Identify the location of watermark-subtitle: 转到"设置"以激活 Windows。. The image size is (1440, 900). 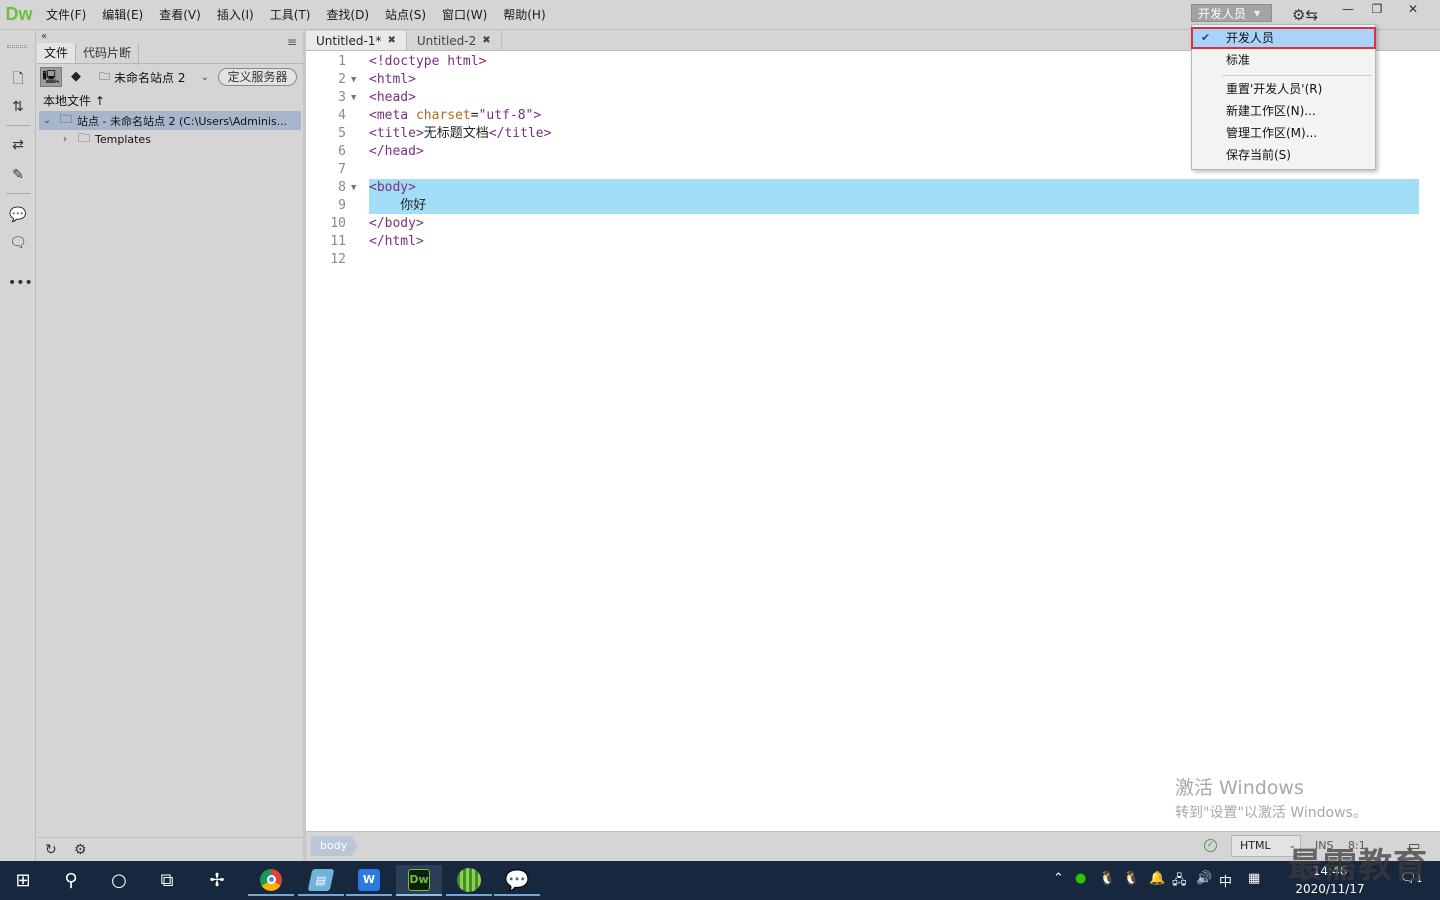
(1271, 813).